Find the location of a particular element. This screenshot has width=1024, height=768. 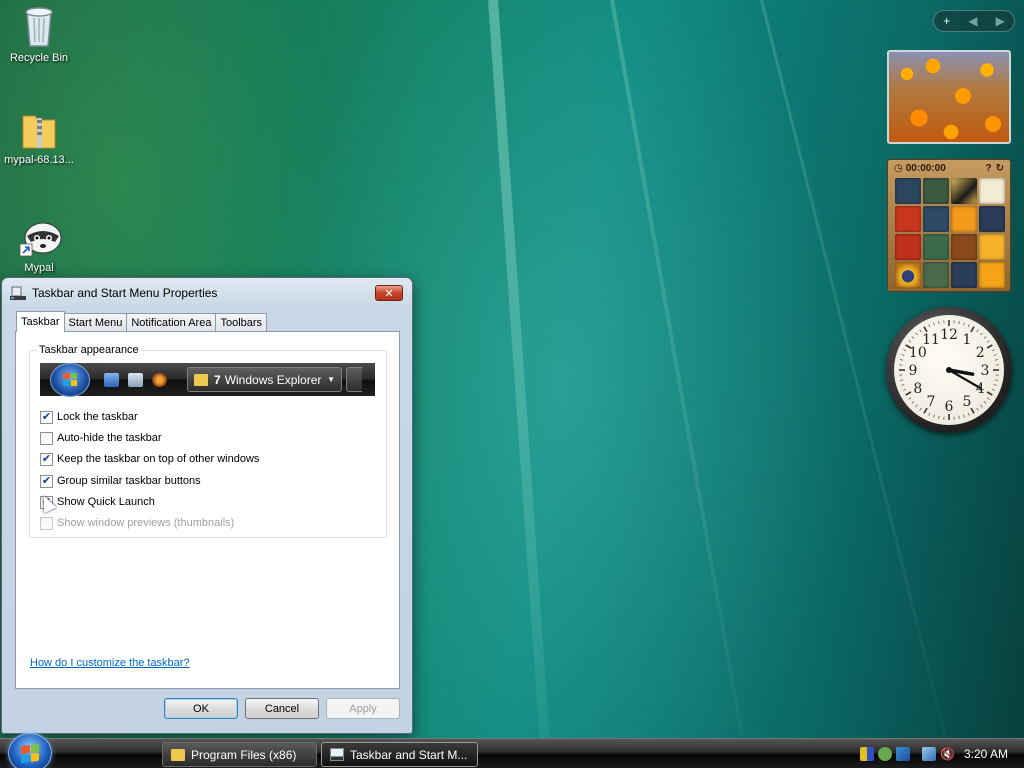

apply-button: Apply is located at coordinates (363, 708).